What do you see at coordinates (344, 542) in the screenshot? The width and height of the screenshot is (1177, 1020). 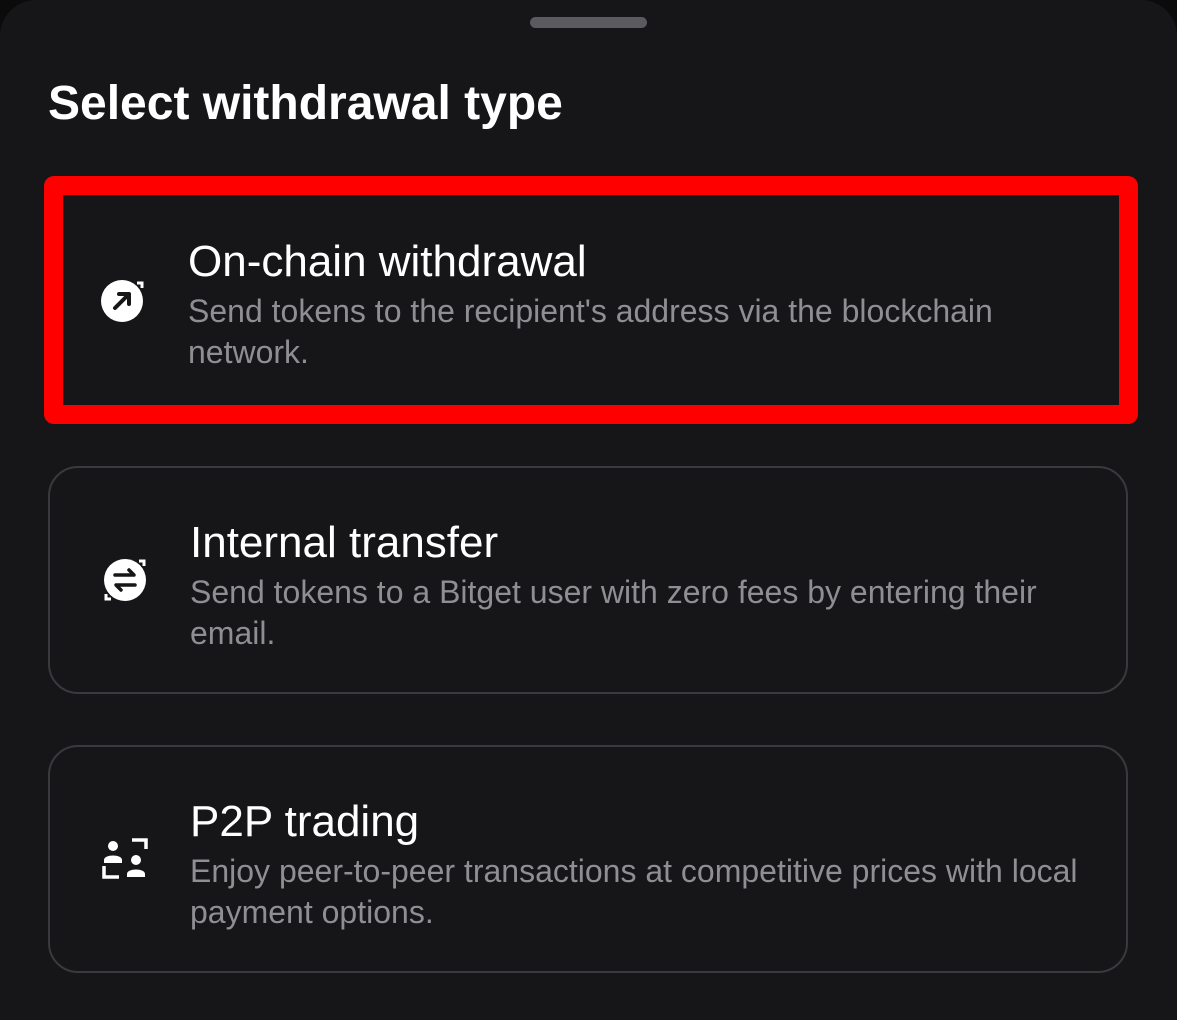 I see `option-title: Internal transfer` at bounding box center [344, 542].